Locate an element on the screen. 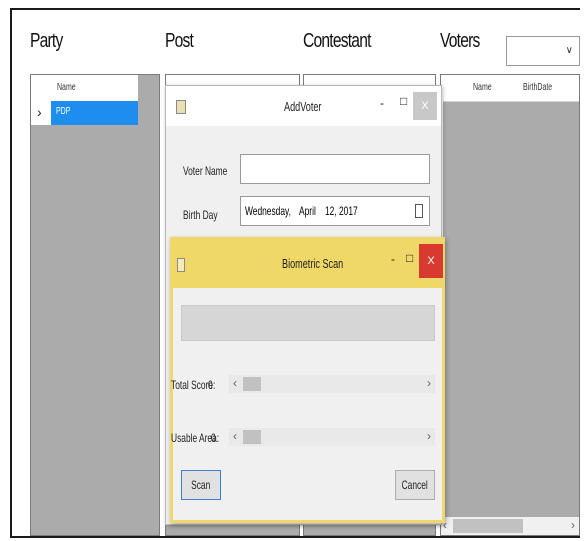  scrollbar-thumb is located at coordinates (488, 526).